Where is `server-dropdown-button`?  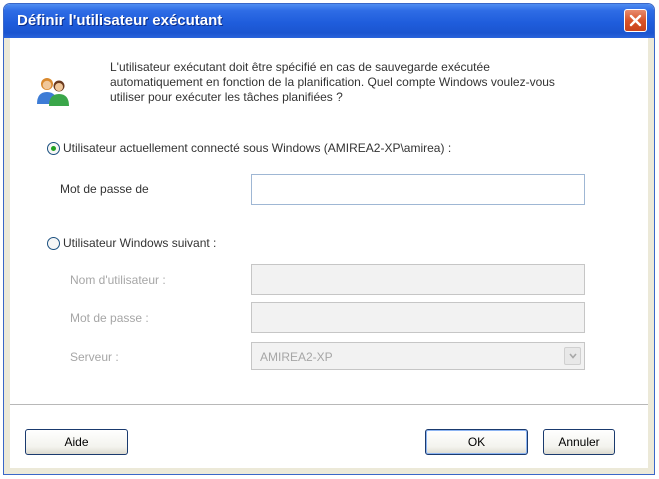 server-dropdown-button is located at coordinates (572, 356).